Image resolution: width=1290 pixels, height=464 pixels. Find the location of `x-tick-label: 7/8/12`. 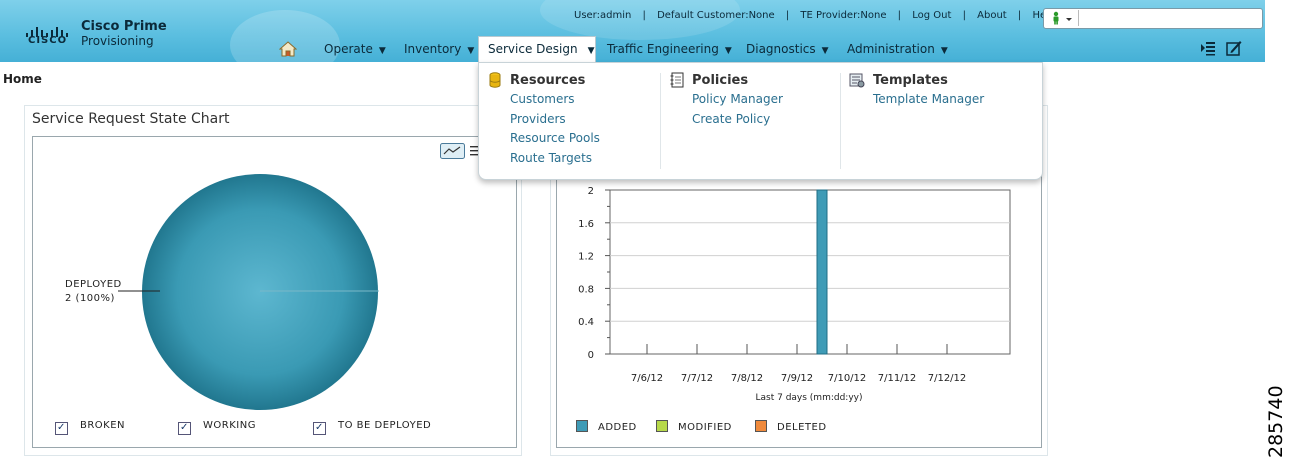

x-tick-label: 7/8/12 is located at coordinates (747, 378).